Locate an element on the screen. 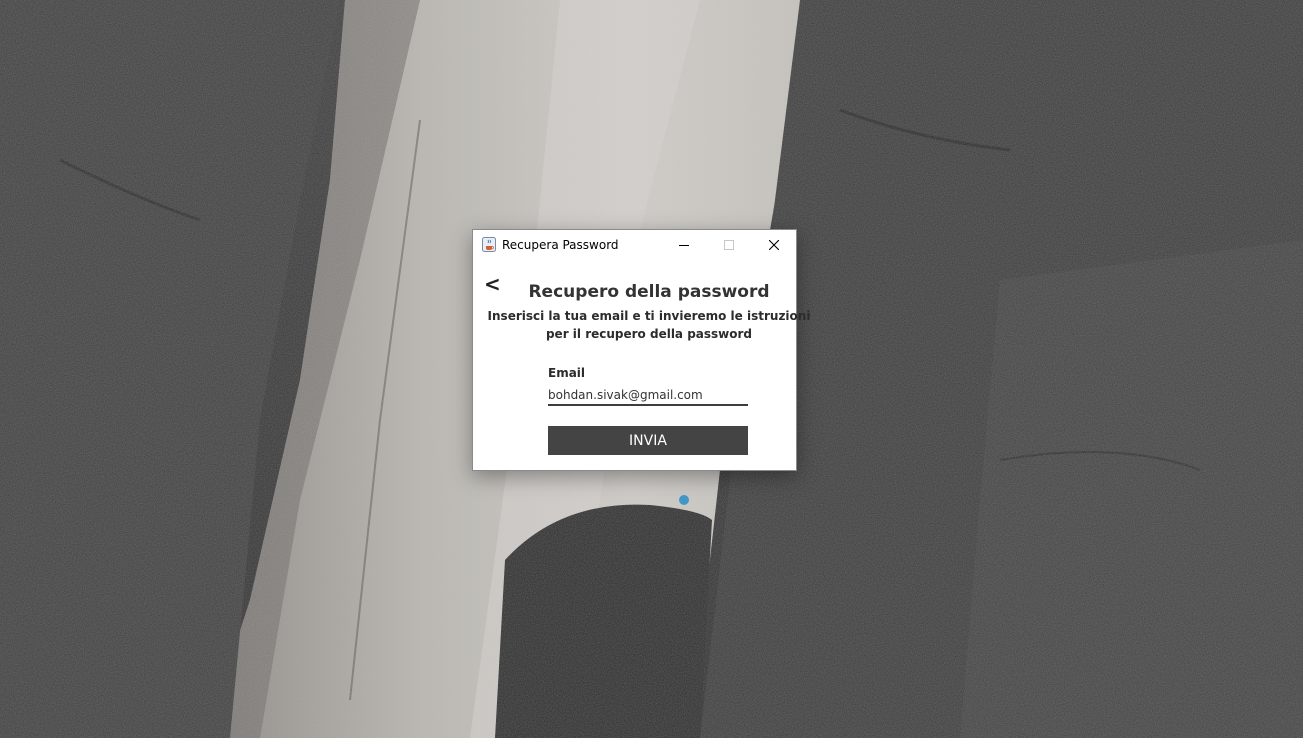  invia-button: INVIA is located at coordinates (648, 440).